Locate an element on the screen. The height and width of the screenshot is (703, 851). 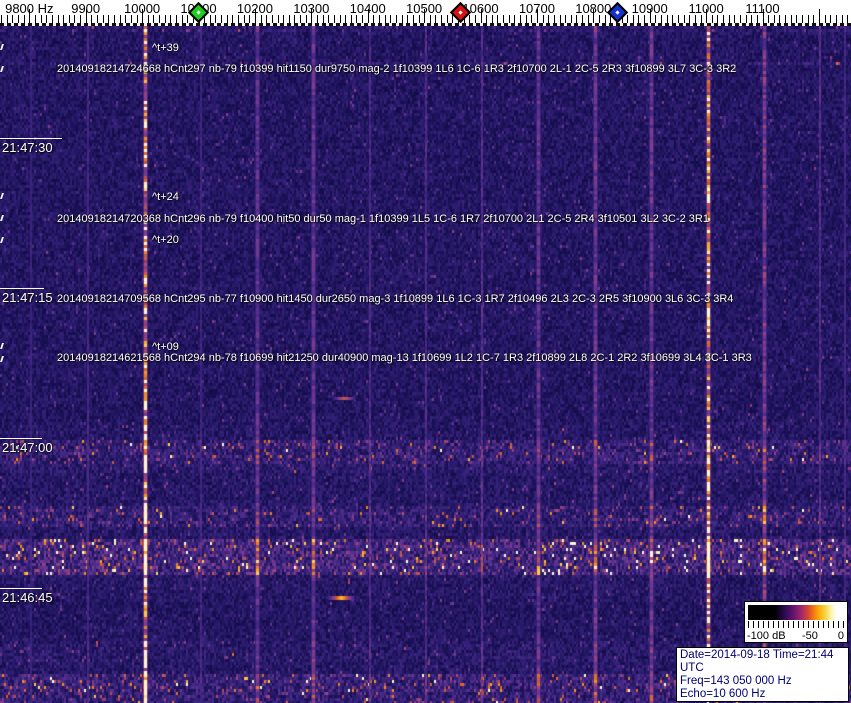
ruler-dashed-edge is located at coordinates (425, 24).